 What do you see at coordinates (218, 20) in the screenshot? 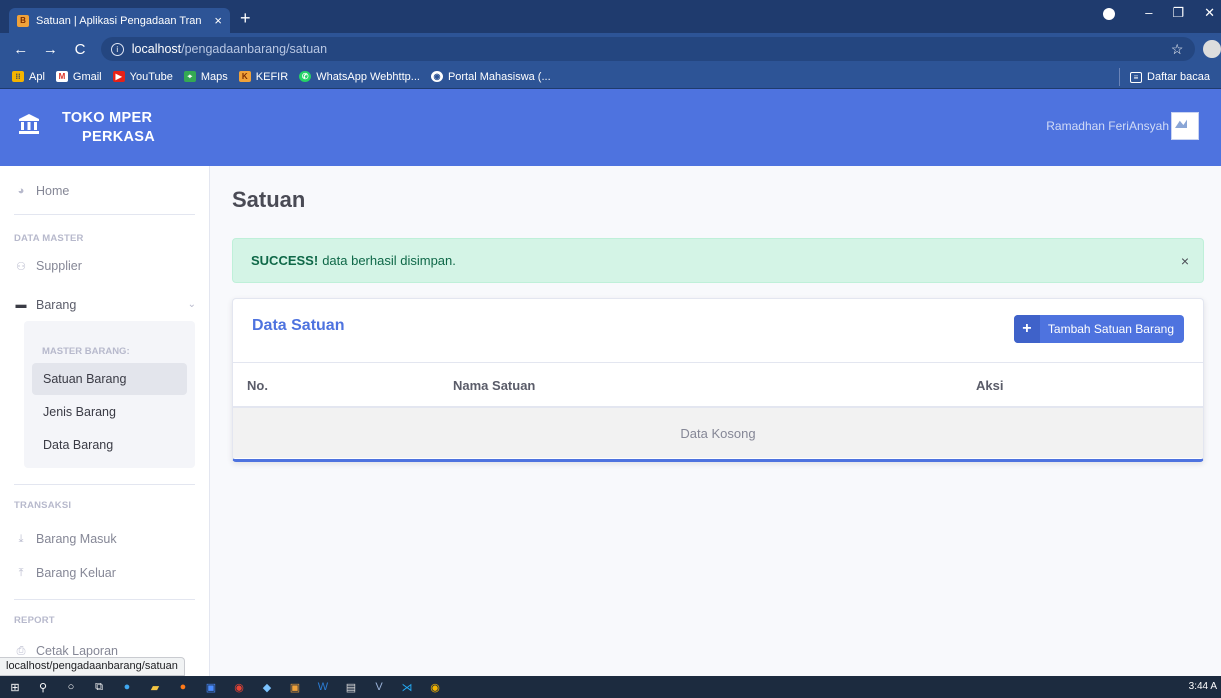
I see `tab-close-icon: ×` at bounding box center [218, 20].